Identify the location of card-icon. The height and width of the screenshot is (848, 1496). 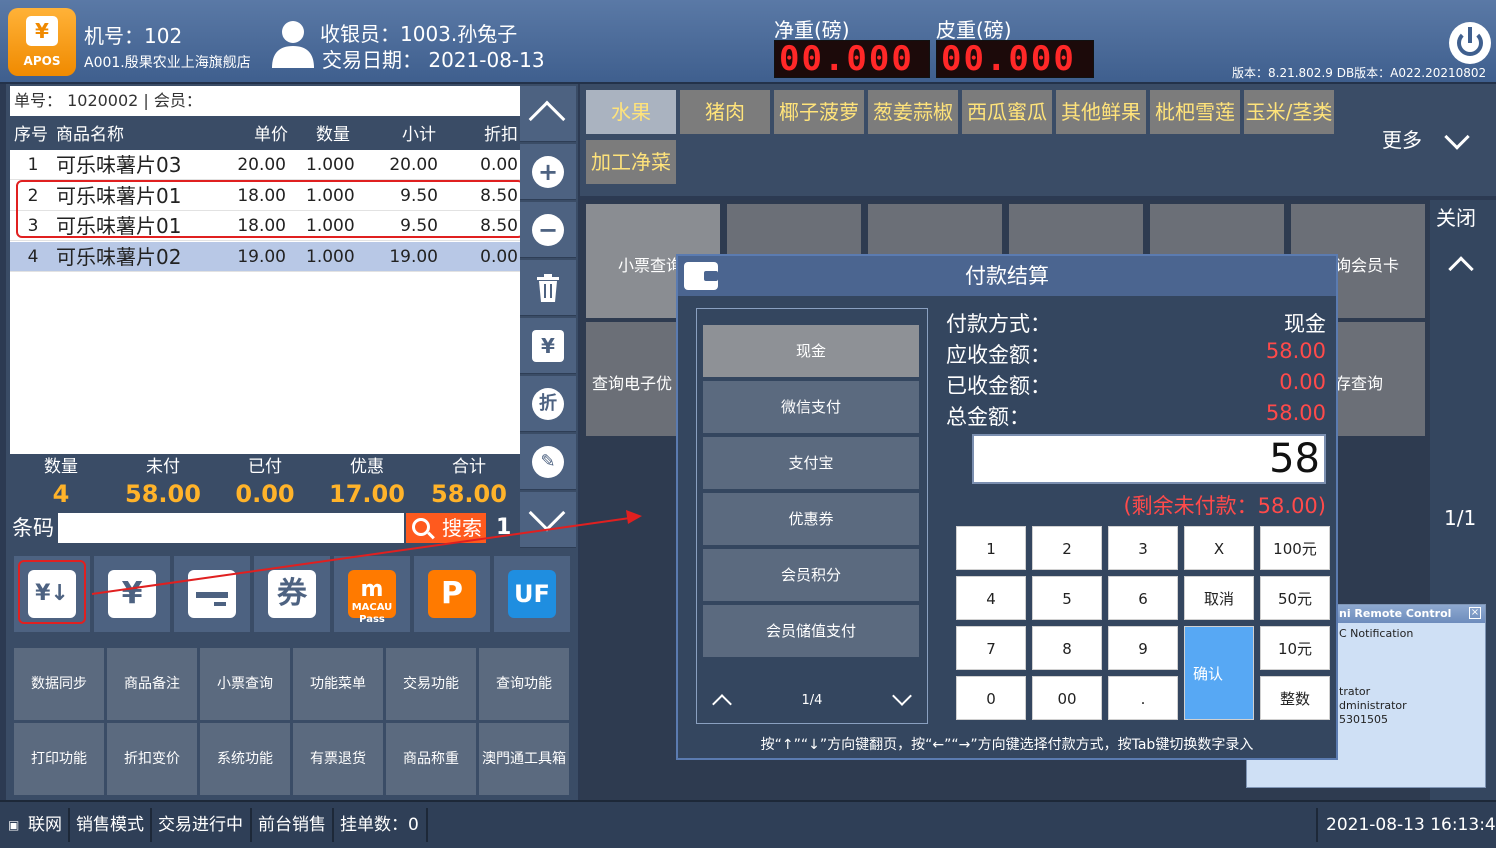
(212, 594).